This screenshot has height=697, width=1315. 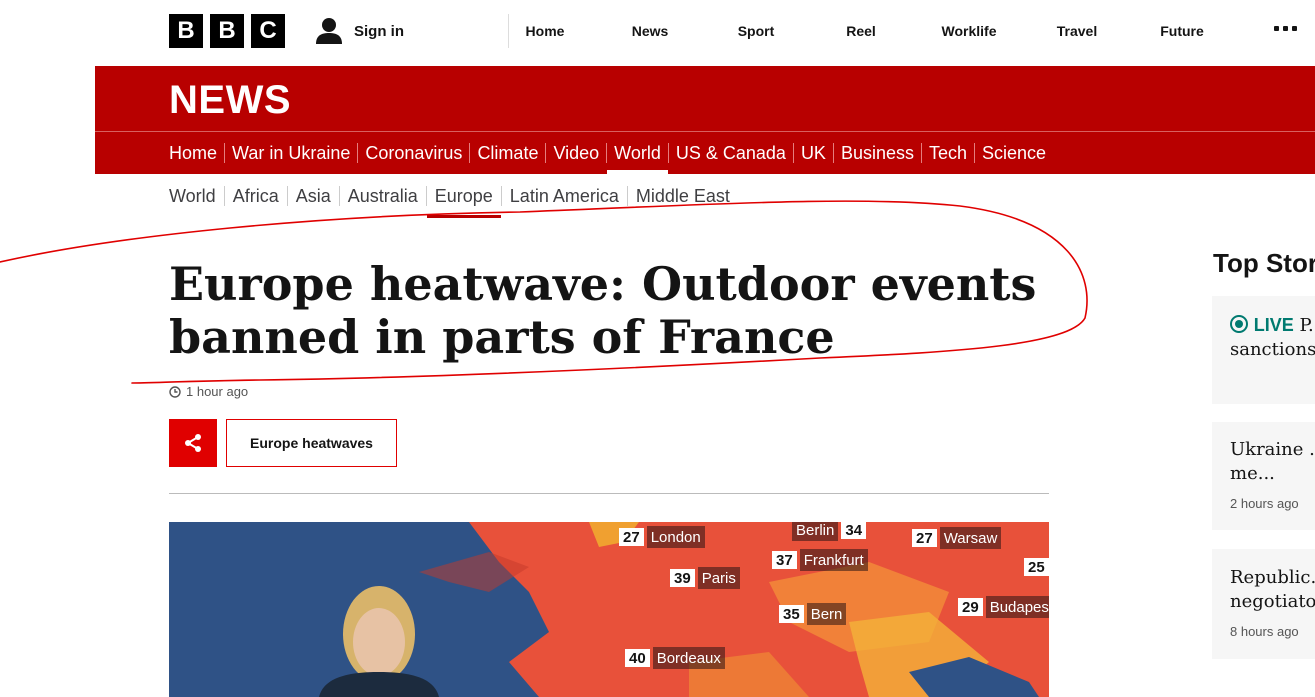 What do you see at coordinates (756, 31) in the screenshot?
I see `top-nav-sport: Sport` at bounding box center [756, 31].